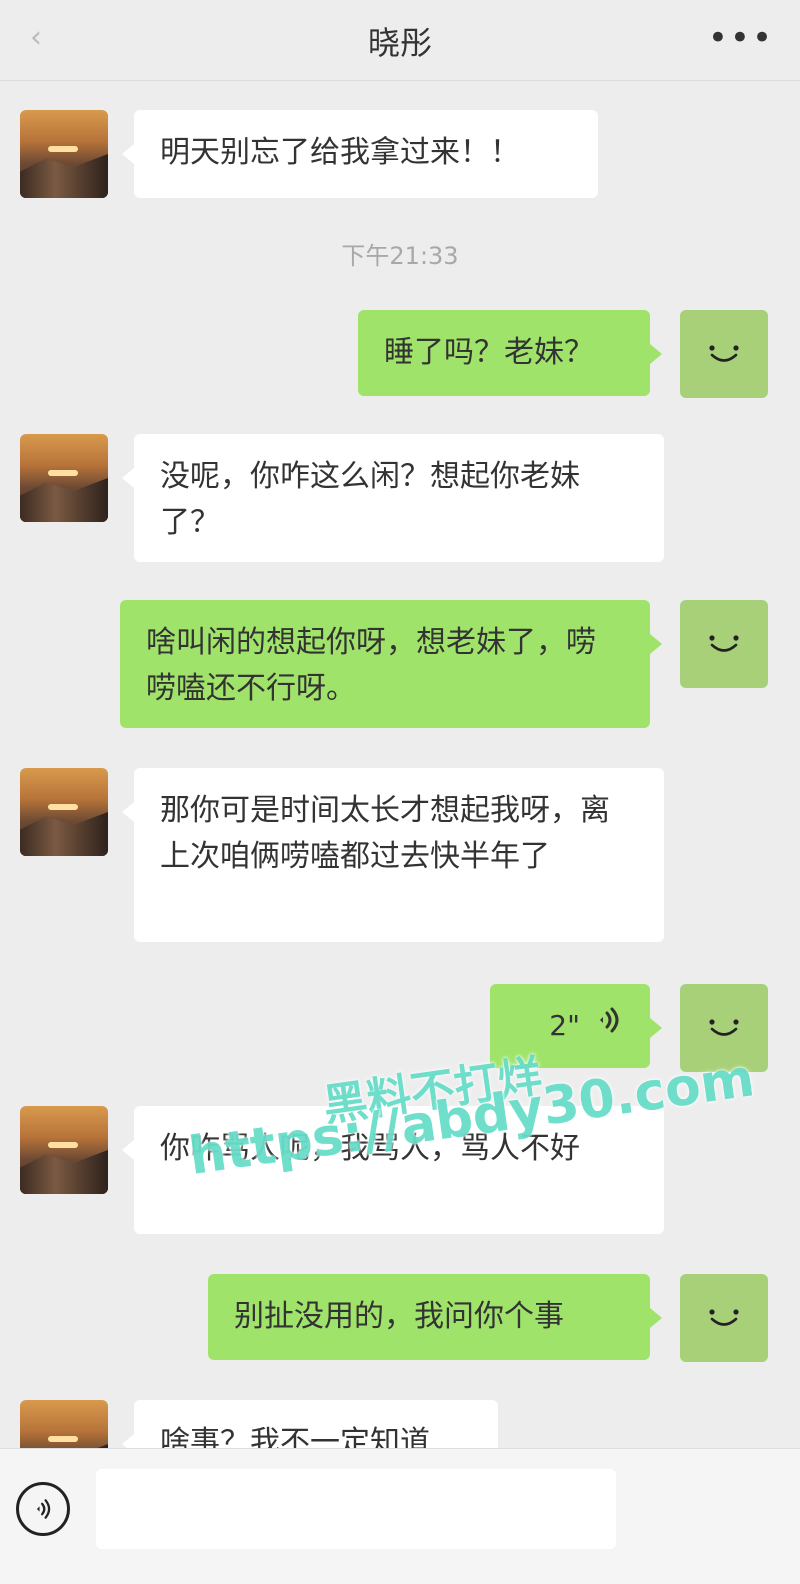  What do you see at coordinates (741, 38) in the screenshot?
I see `more-dots-icon: •••` at bounding box center [741, 38].